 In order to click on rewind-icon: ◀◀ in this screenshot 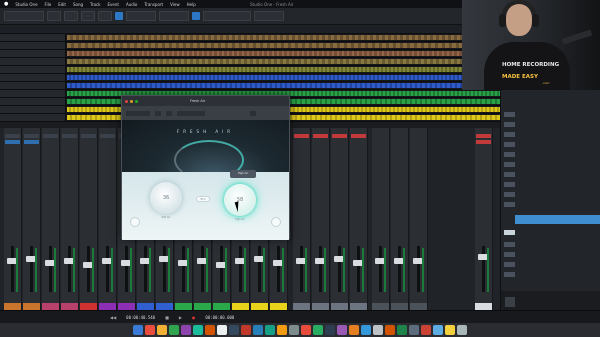, I will do `click(113, 317)`.